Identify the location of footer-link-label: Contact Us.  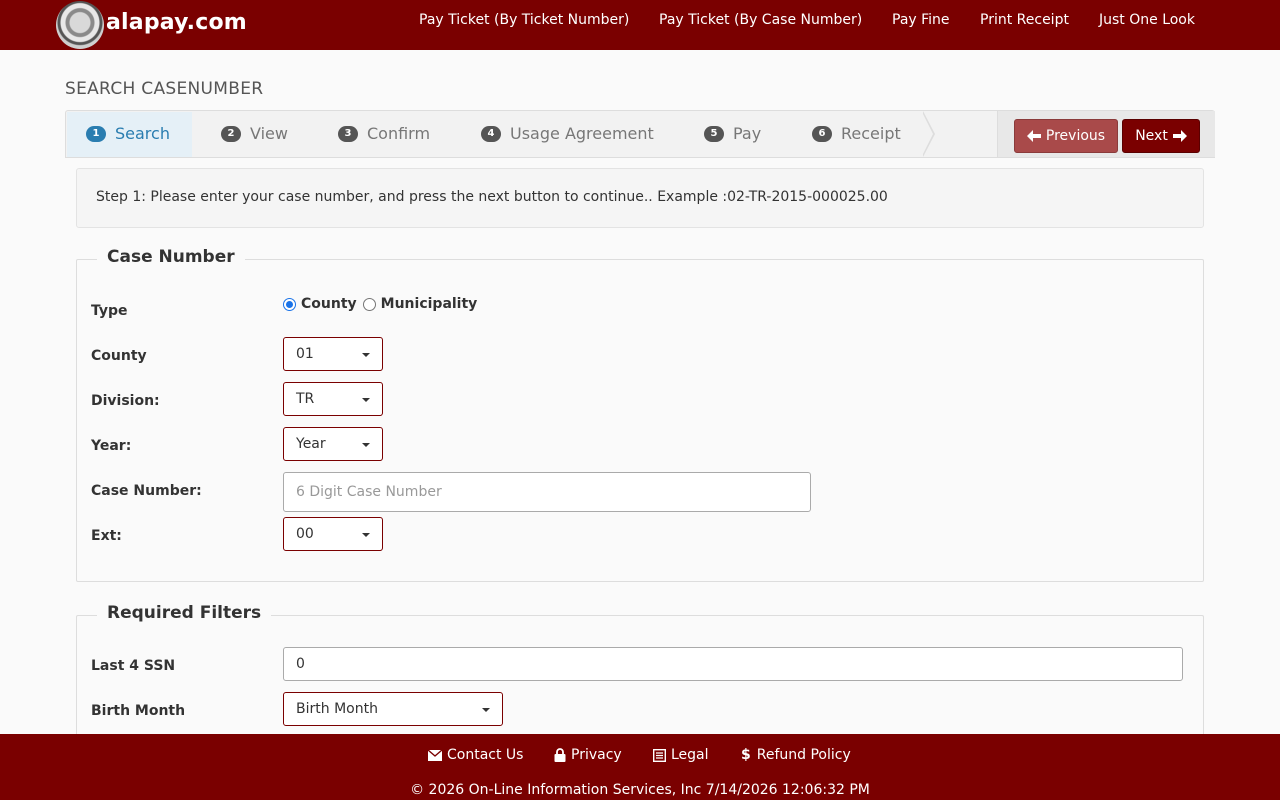
(485, 755).